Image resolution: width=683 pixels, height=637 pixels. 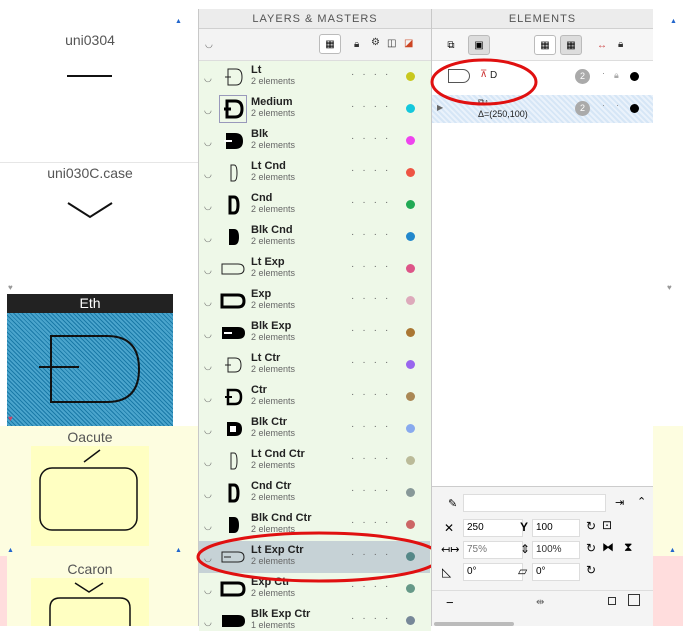 I want to click on layer-row: ◡ Lt Cnd 2 elements ····, so click(x=314, y=173).